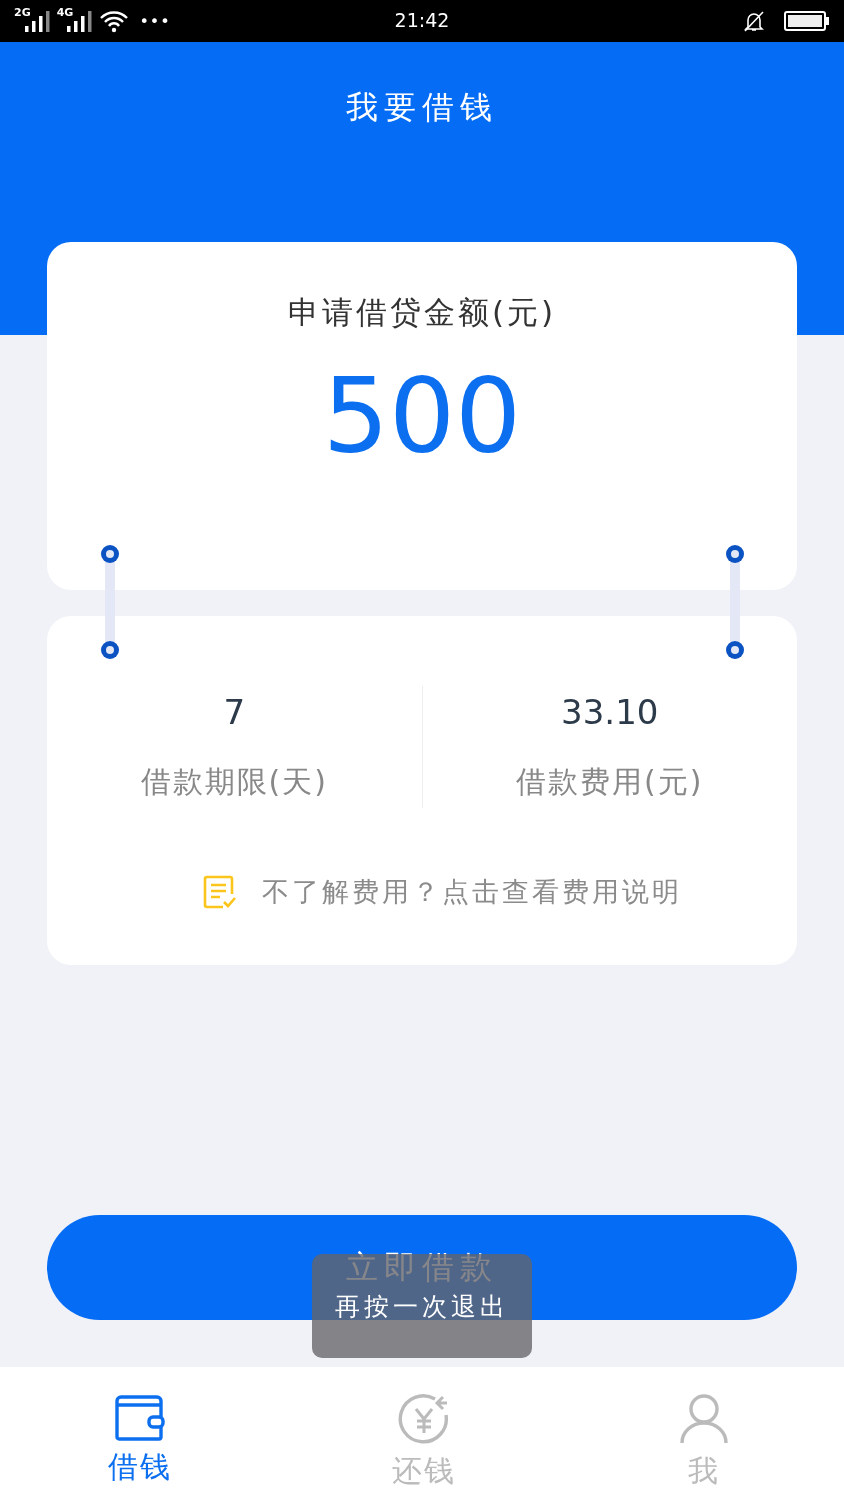  I want to click on loan-amount: 500, so click(422, 416).